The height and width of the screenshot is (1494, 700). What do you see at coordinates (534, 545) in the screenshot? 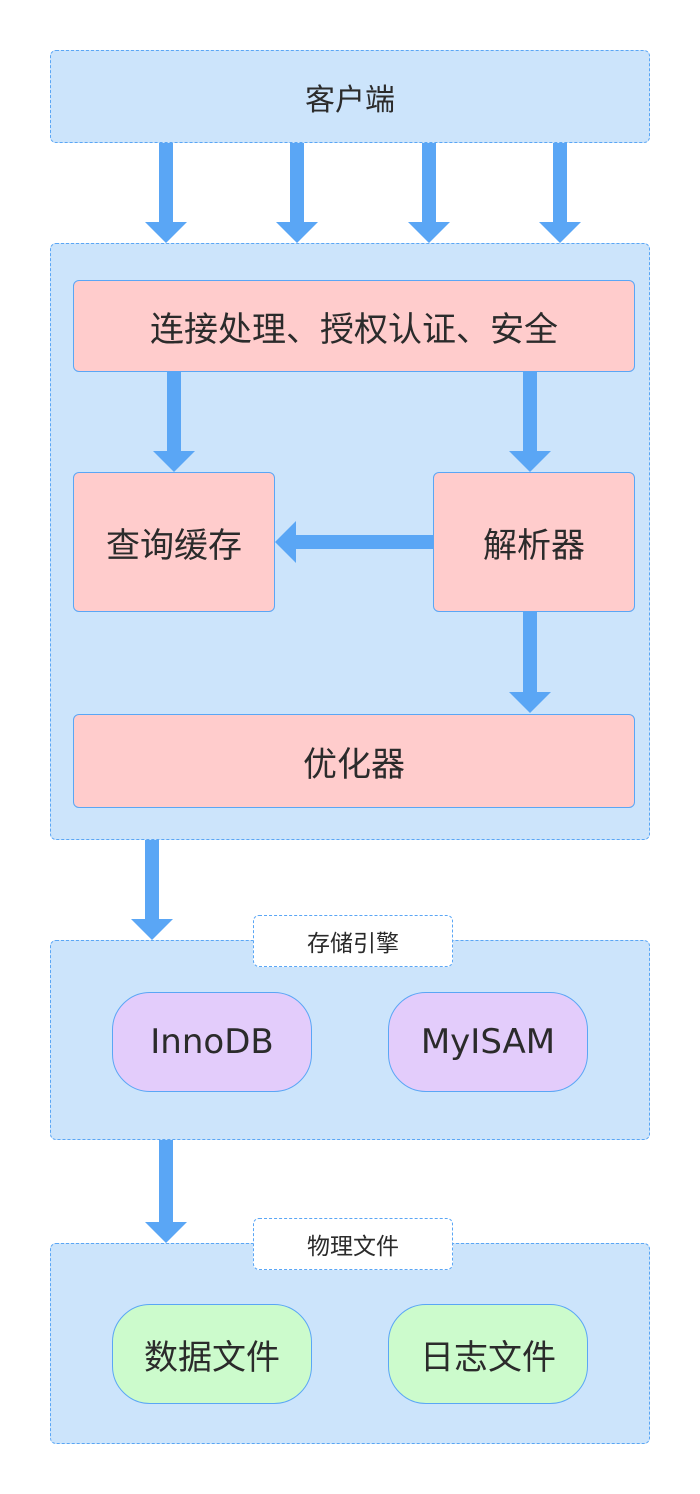
I see `parser-label: 解析器` at bounding box center [534, 545].